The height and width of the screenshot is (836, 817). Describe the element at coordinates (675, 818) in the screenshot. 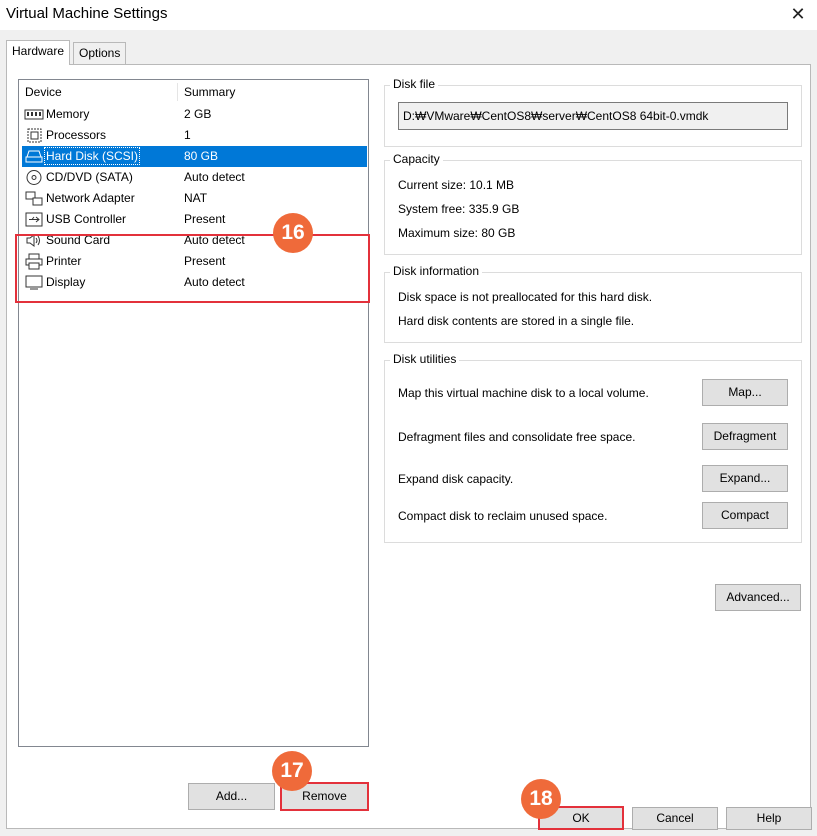

I see `cancel-button: Cancel` at that location.